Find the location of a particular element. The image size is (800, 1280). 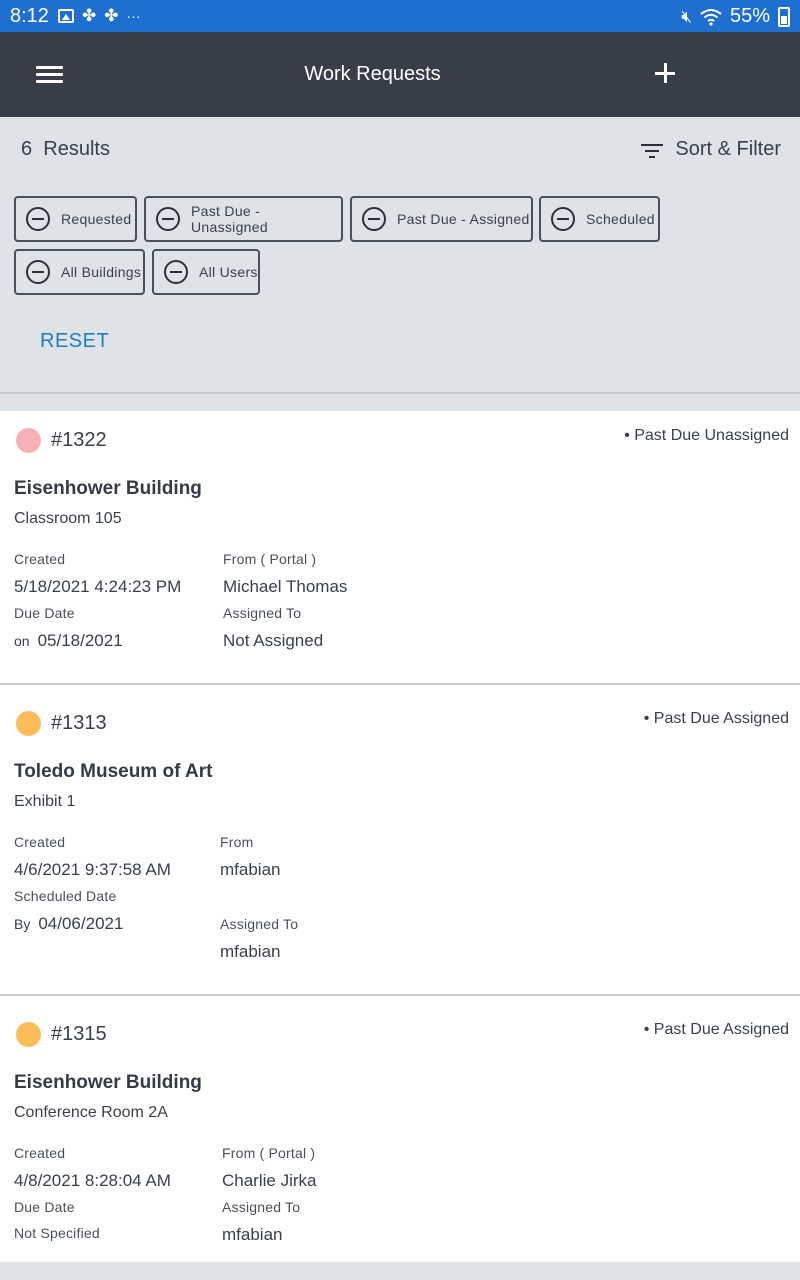

add-request-button is located at coordinates (666, 74).